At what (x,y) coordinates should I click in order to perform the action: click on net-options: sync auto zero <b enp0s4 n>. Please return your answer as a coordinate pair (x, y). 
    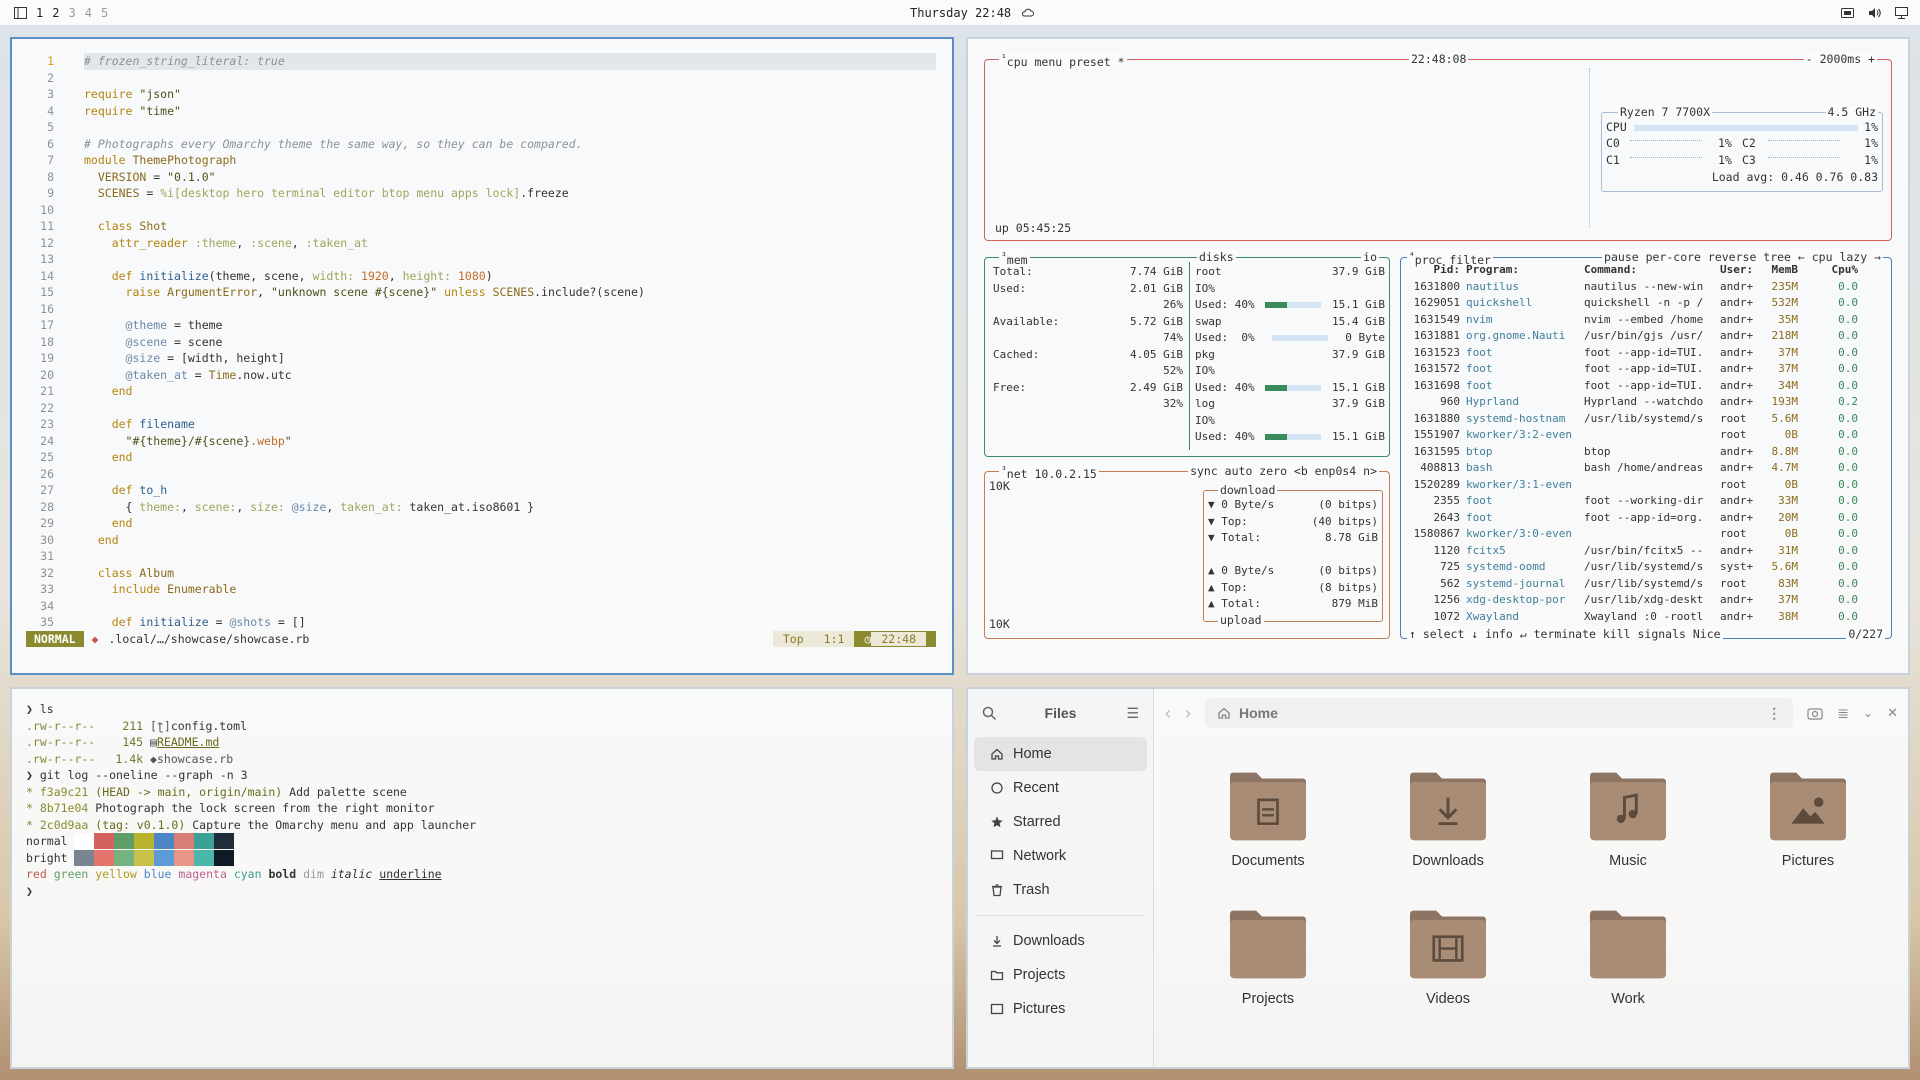
    Looking at the image, I should click on (1283, 471).